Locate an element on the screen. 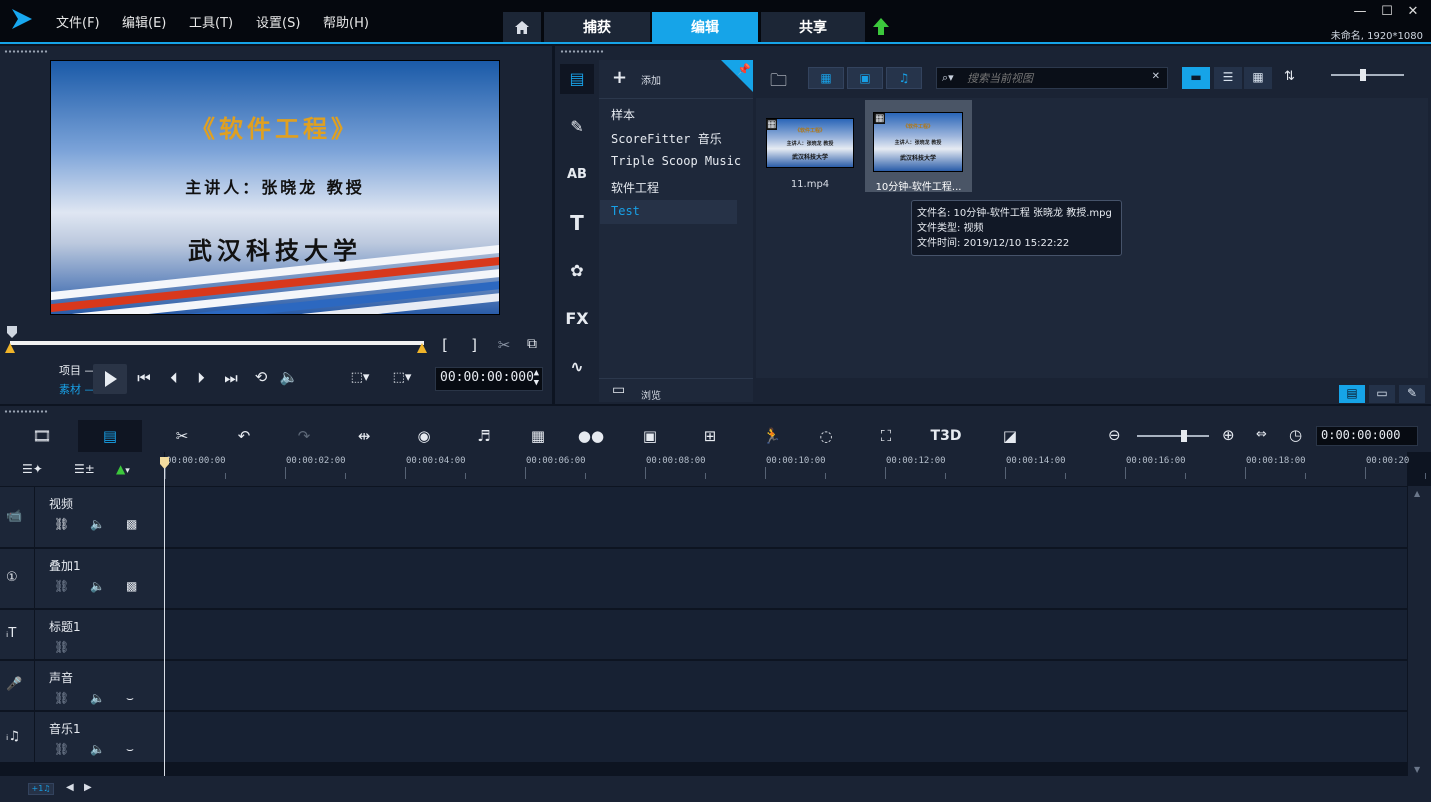 The height and width of the screenshot is (802, 1431). mask-creator-icon: ◌ is located at coordinates (826, 436).